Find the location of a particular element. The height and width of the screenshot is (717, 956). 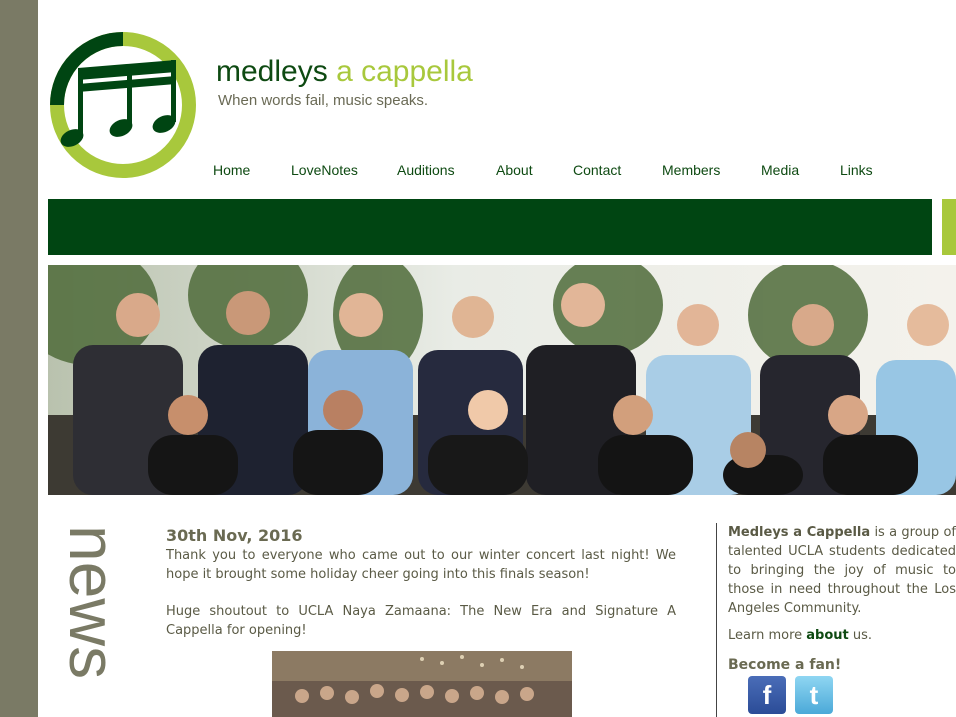

twitter-icon: t is located at coordinates (814, 695).